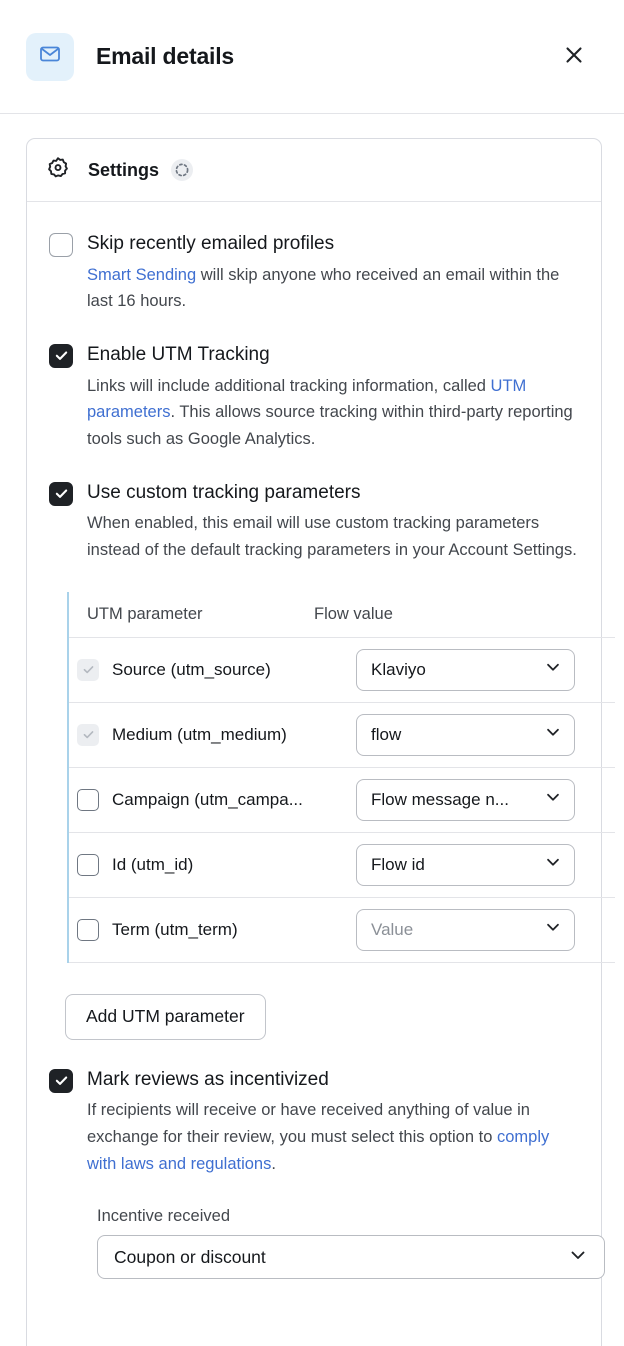 The width and height of the screenshot is (624, 1346). Describe the element at coordinates (398, 669) in the screenshot. I see `utm-value-text: Klaviyo` at that location.